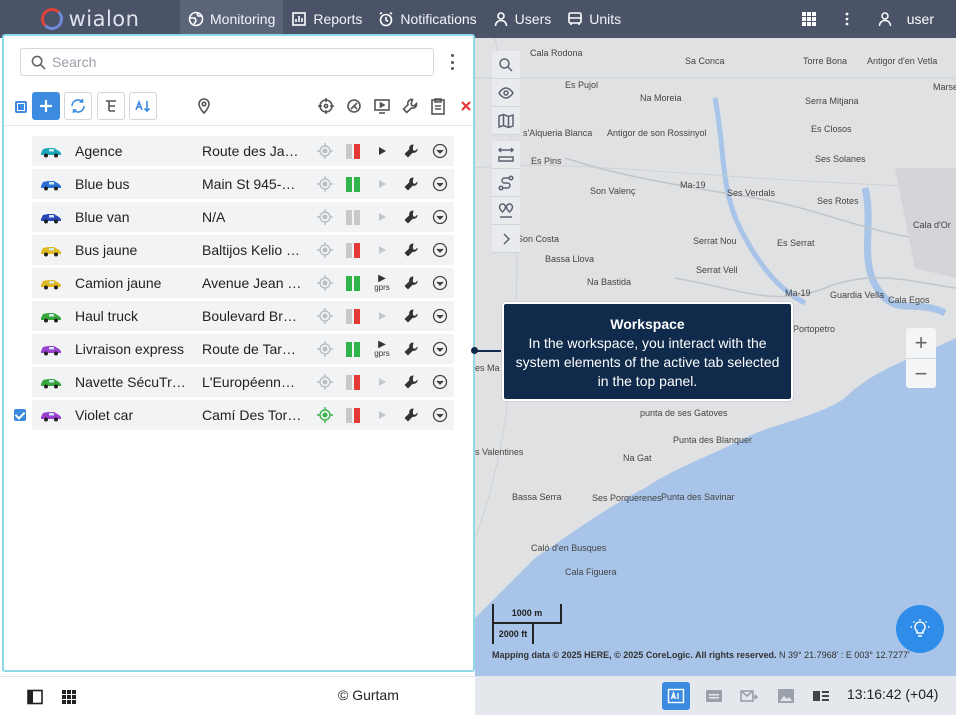 This screenshot has width=956, height=715. Describe the element at coordinates (809, 19) in the screenshot. I see `apps-grid-icon` at that location.